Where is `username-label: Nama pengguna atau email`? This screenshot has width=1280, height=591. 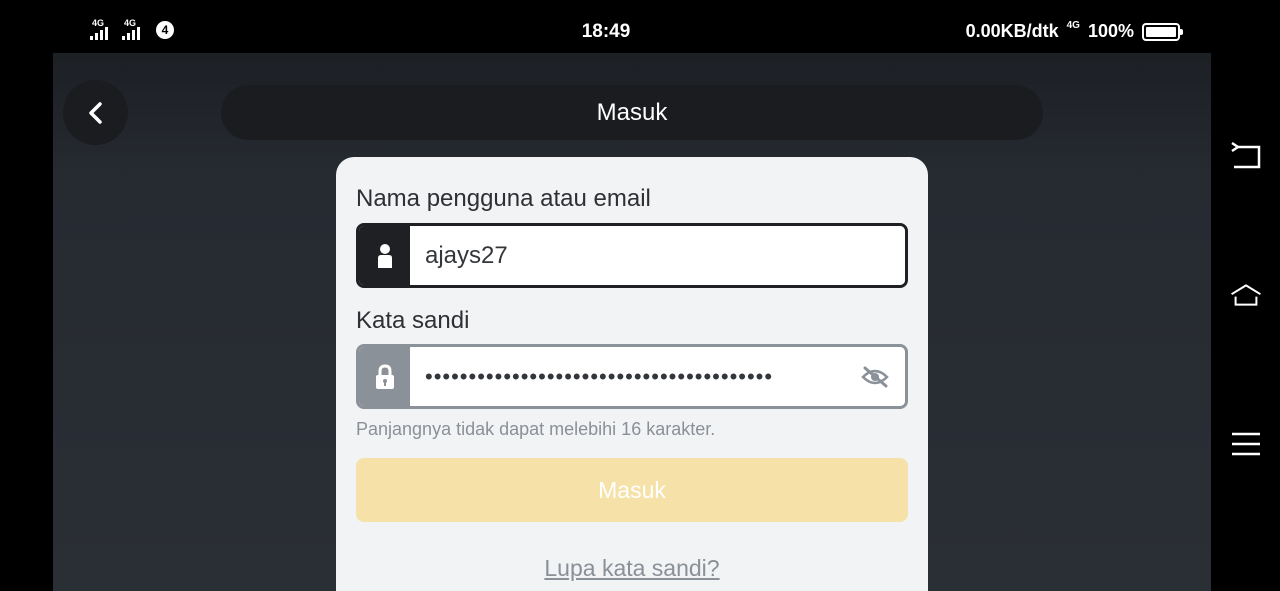 username-label: Nama pengguna atau email is located at coordinates (503, 198).